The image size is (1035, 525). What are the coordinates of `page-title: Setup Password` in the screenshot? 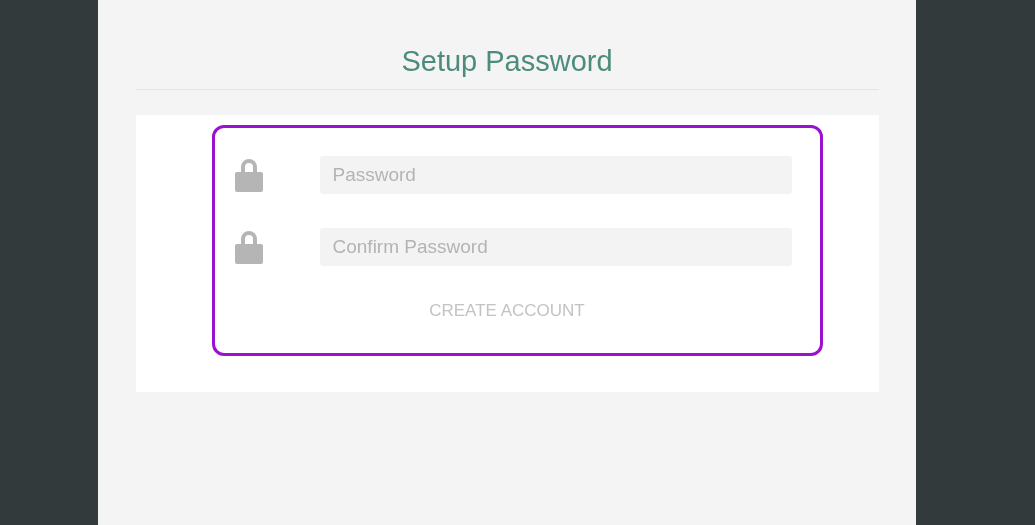 It's located at (507, 61).